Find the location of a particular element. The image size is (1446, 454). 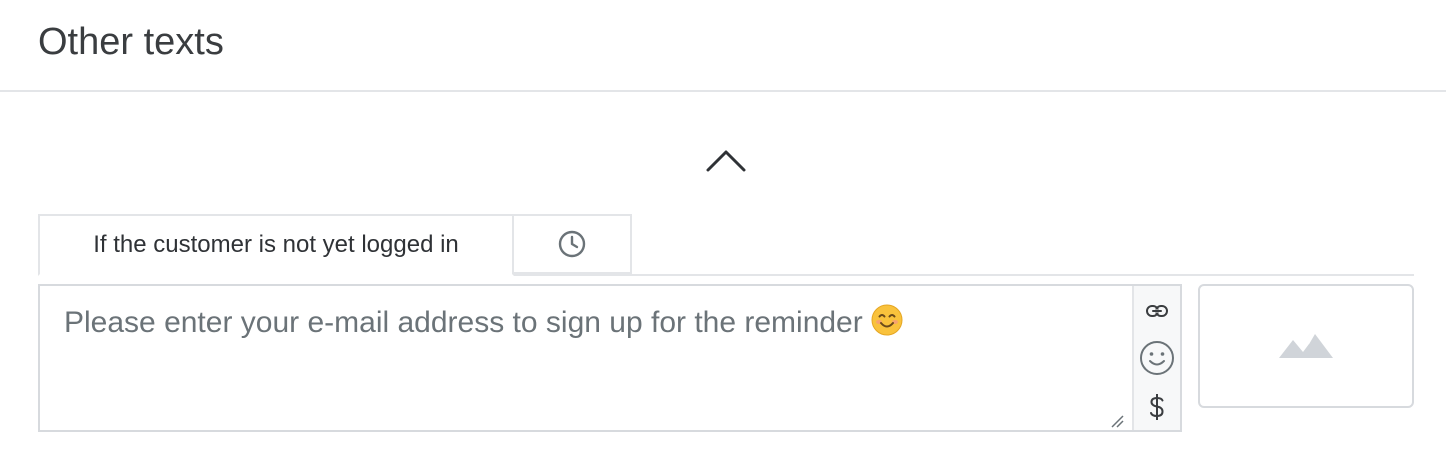

smiley-icon is located at coordinates (1157, 358).